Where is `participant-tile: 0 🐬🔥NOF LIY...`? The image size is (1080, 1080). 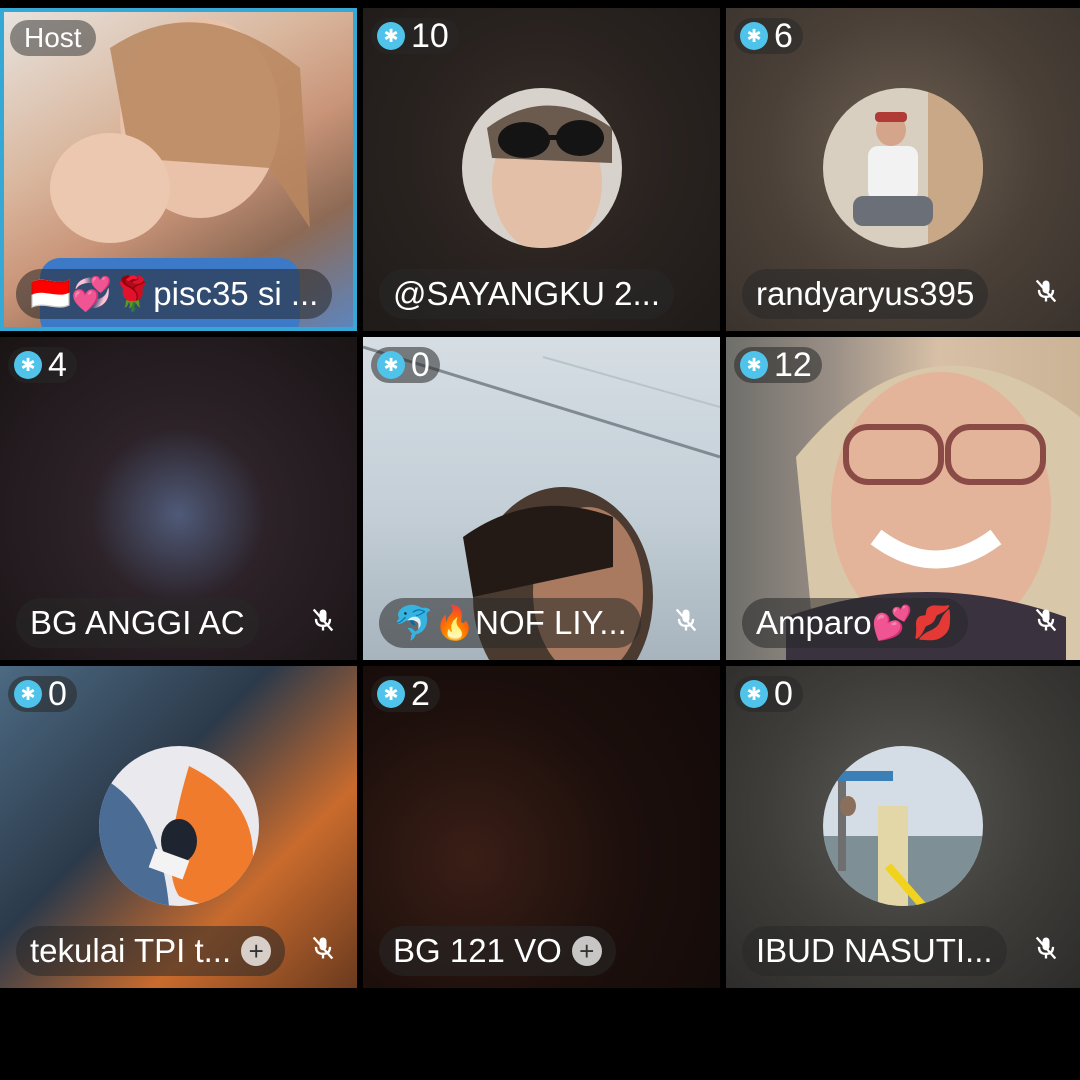
participant-tile: 0 🐬🔥NOF LIY... is located at coordinates (541, 498).